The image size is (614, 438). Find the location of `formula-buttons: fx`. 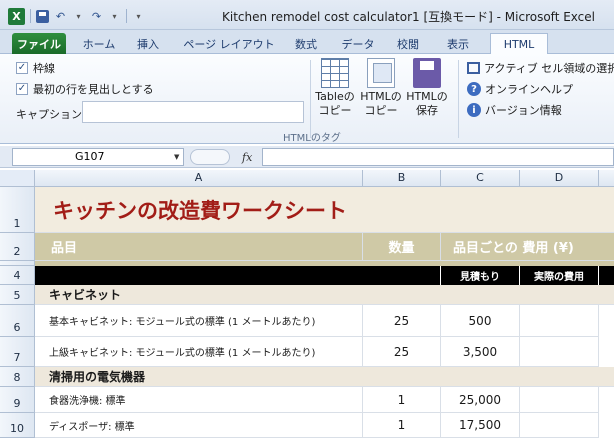

formula-buttons: fx is located at coordinates (222, 157).